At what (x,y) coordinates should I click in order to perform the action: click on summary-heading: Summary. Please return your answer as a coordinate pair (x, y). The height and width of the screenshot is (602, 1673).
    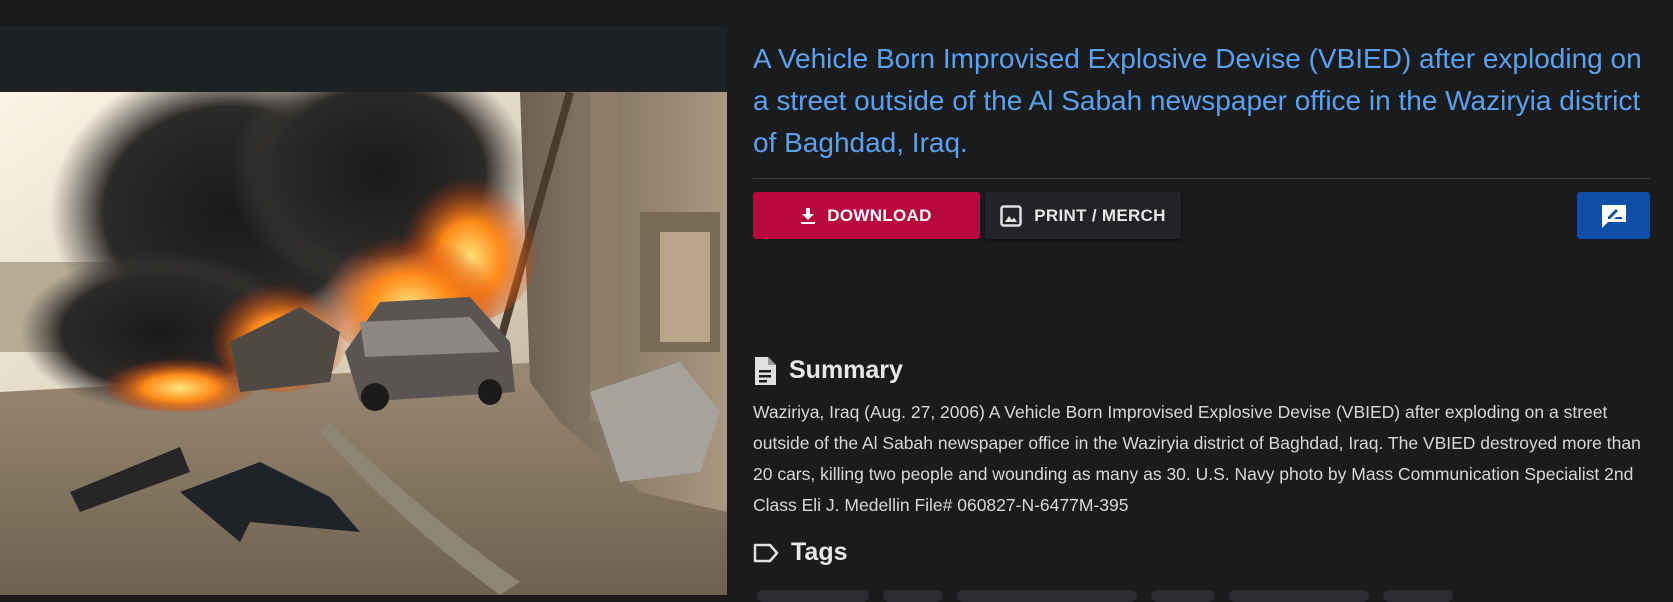
    Looking at the image, I should click on (1202, 370).